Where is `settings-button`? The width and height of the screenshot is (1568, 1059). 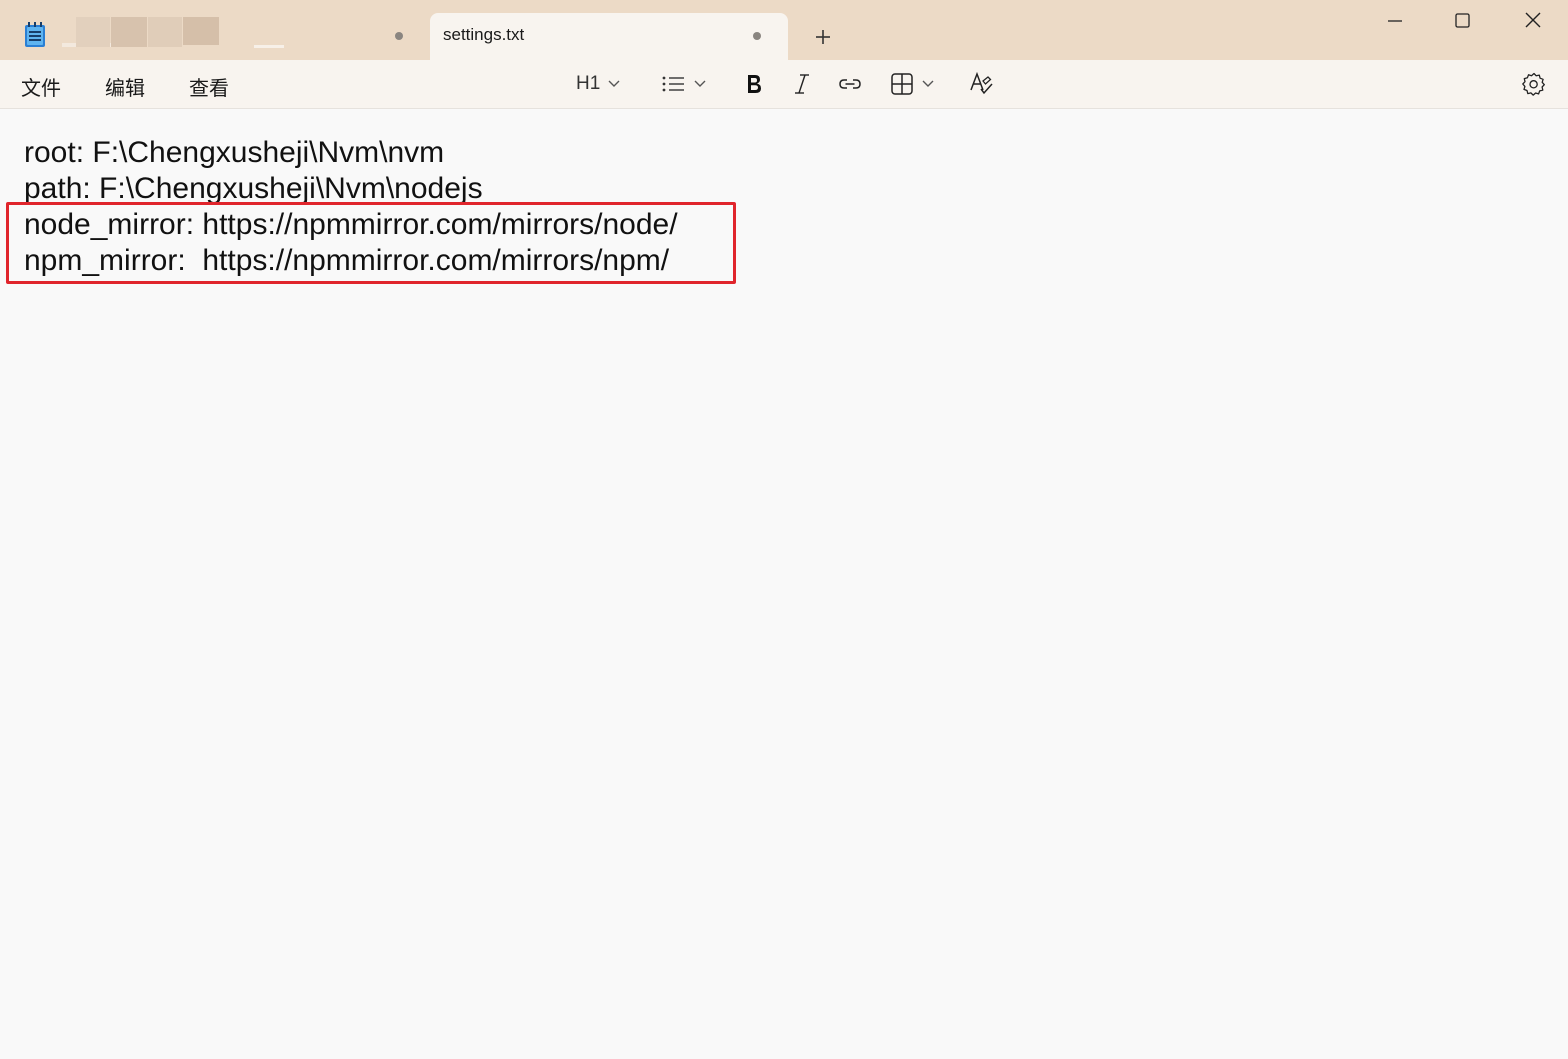
settings-button is located at coordinates (1534, 84).